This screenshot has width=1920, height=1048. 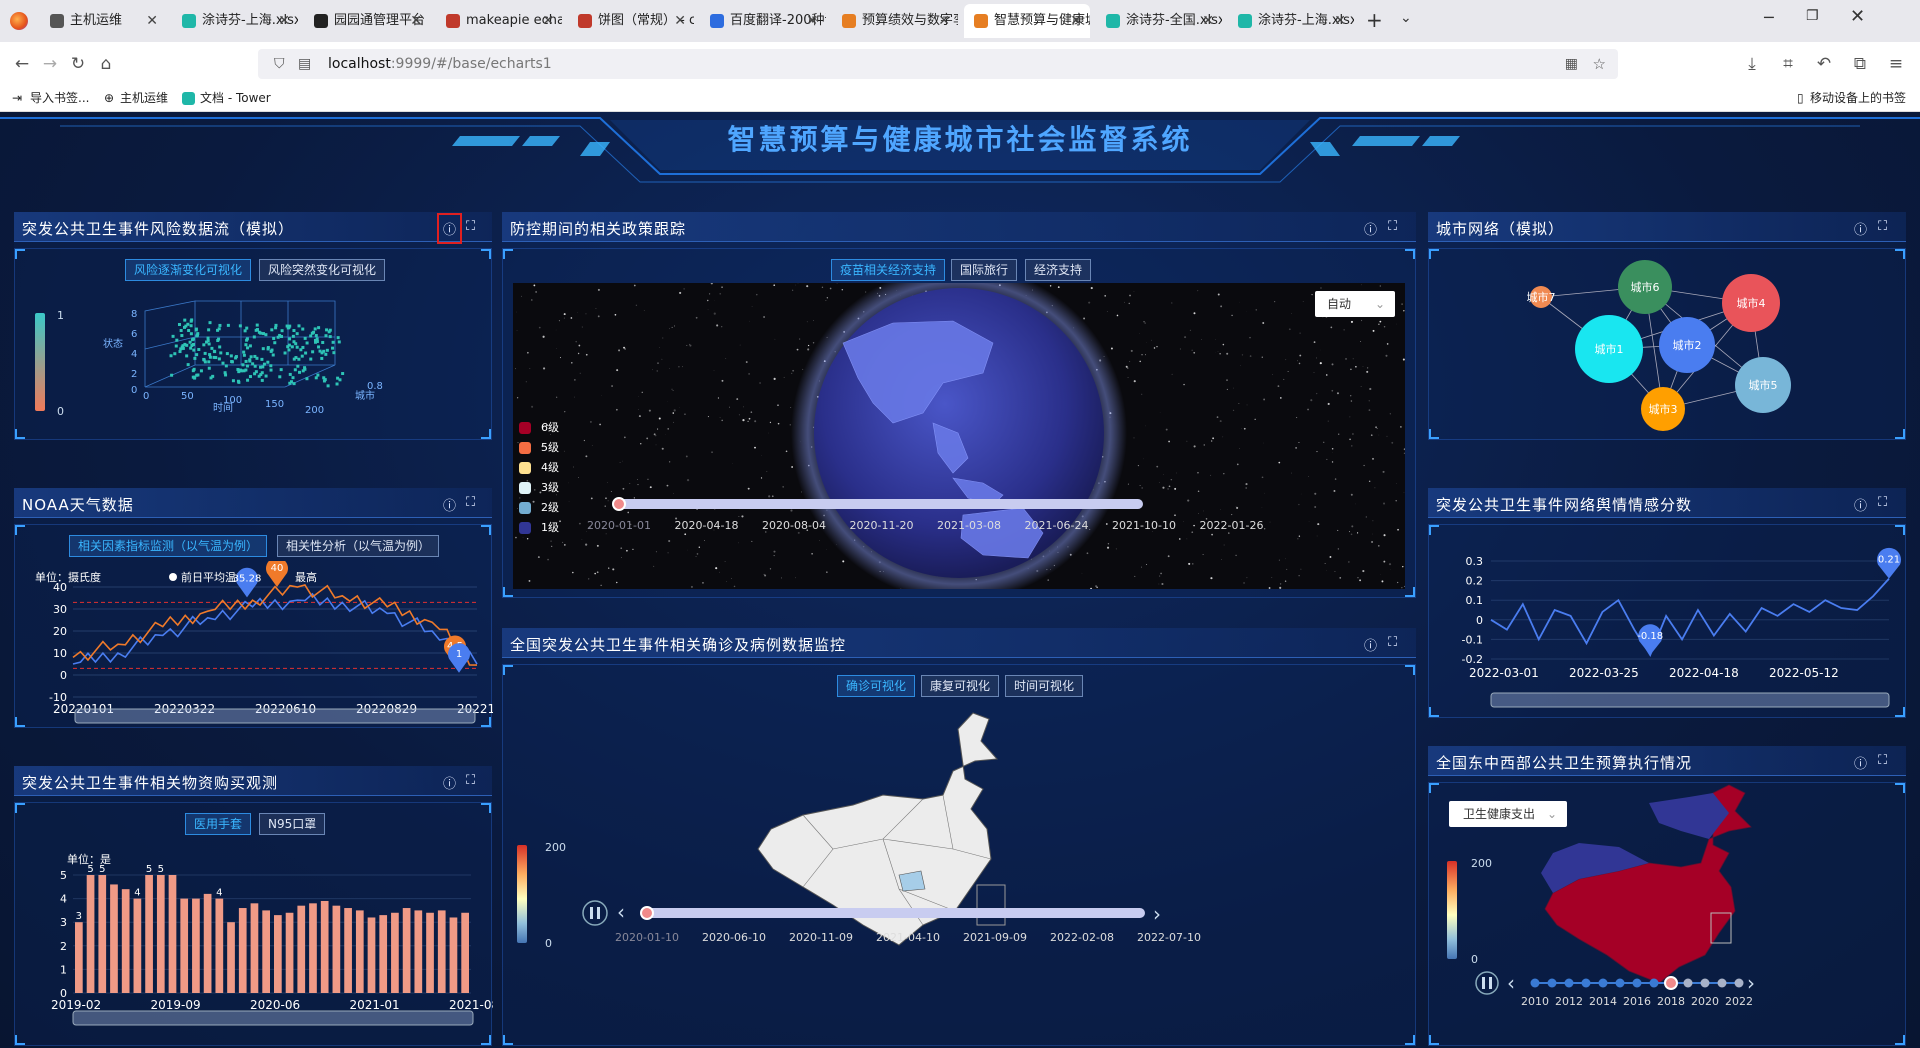 What do you see at coordinates (1769, 17) in the screenshot?
I see `minimize-button: ─` at bounding box center [1769, 17].